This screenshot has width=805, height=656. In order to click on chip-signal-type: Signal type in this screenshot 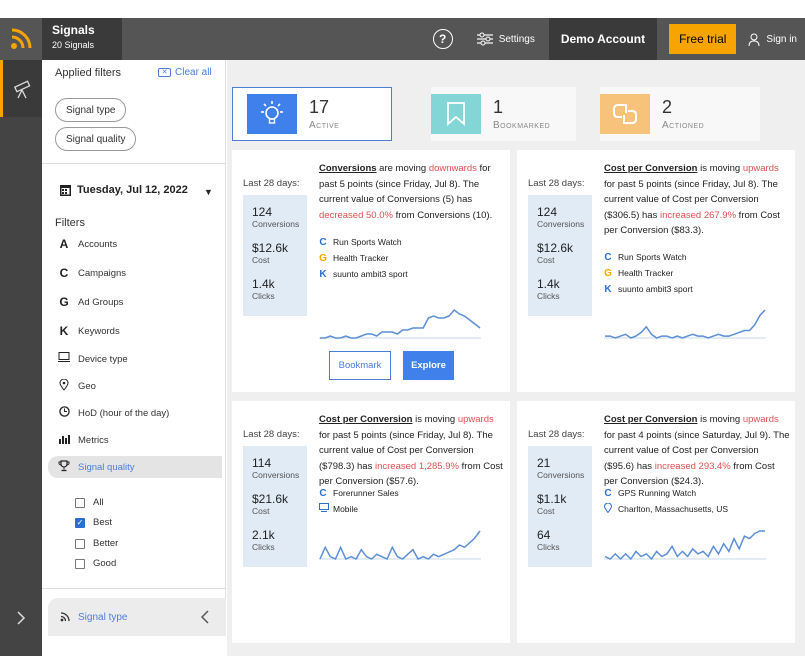, I will do `click(91, 110)`.